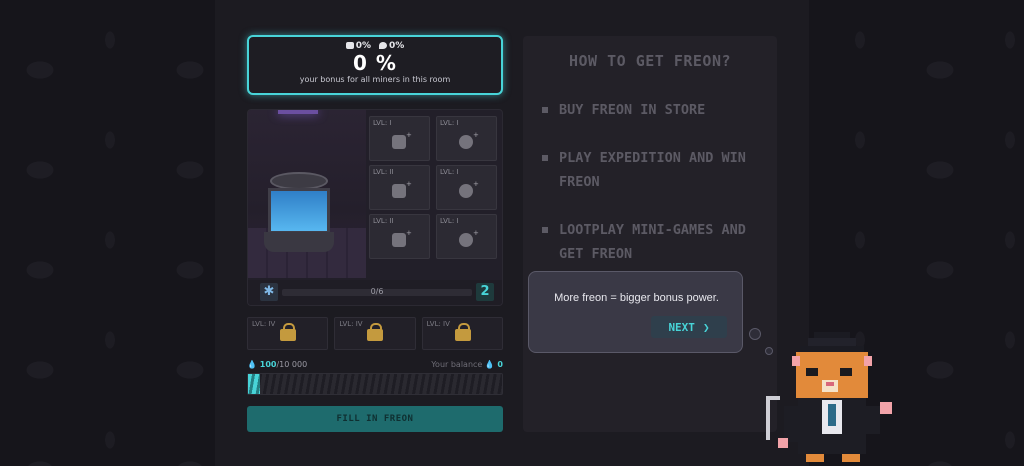 This screenshot has width=1024, height=466. What do you see at coordinates (656, 110) in the screenshot?
I see `info-list-item: BUY FREON IN STORE` at bounding box center [656, 110].